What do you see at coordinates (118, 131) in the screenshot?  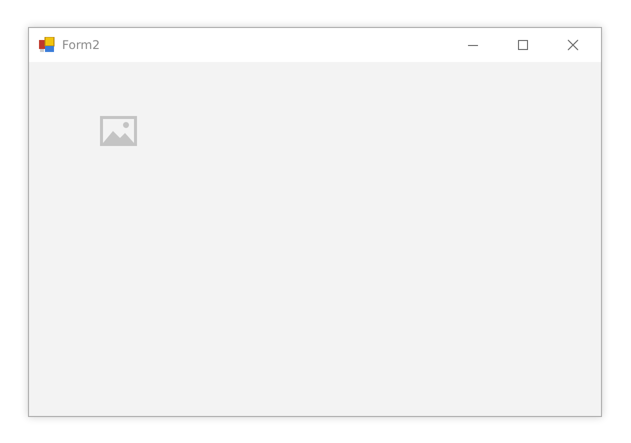 I see `image-placeholder-icon` at bounding box center [118, 131].